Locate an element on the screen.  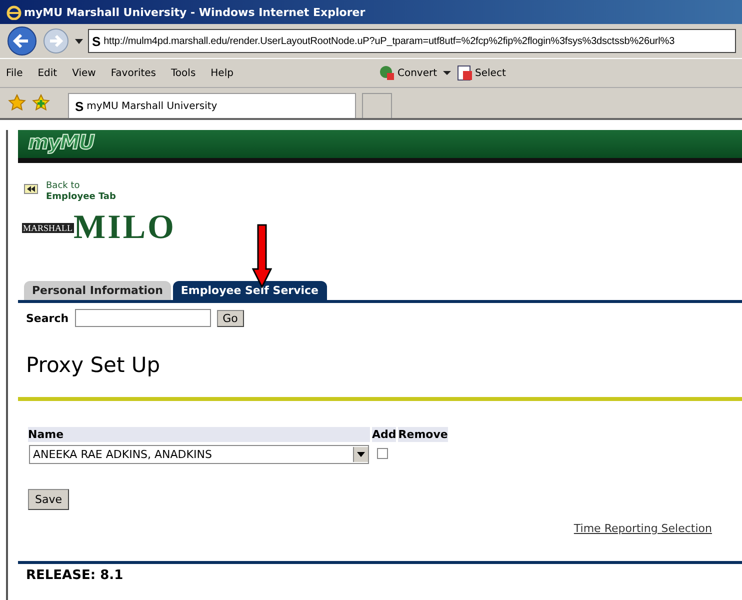
globe-icon is located at coordinates (387, 73).